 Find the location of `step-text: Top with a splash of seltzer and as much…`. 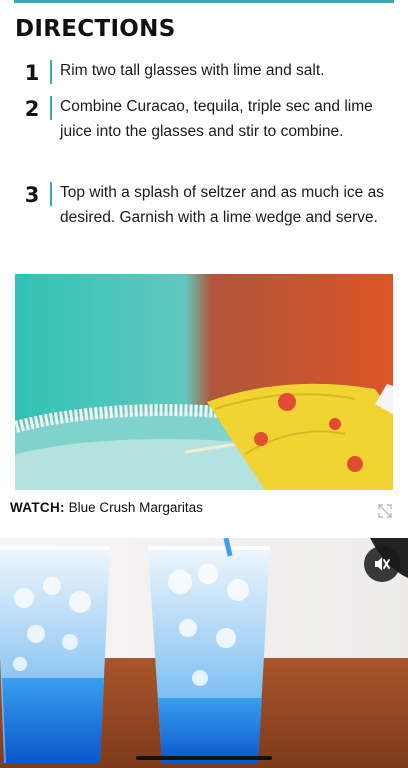

step-text: Top with a splash of seltzer and as much… is located at coordinates (222, 205).